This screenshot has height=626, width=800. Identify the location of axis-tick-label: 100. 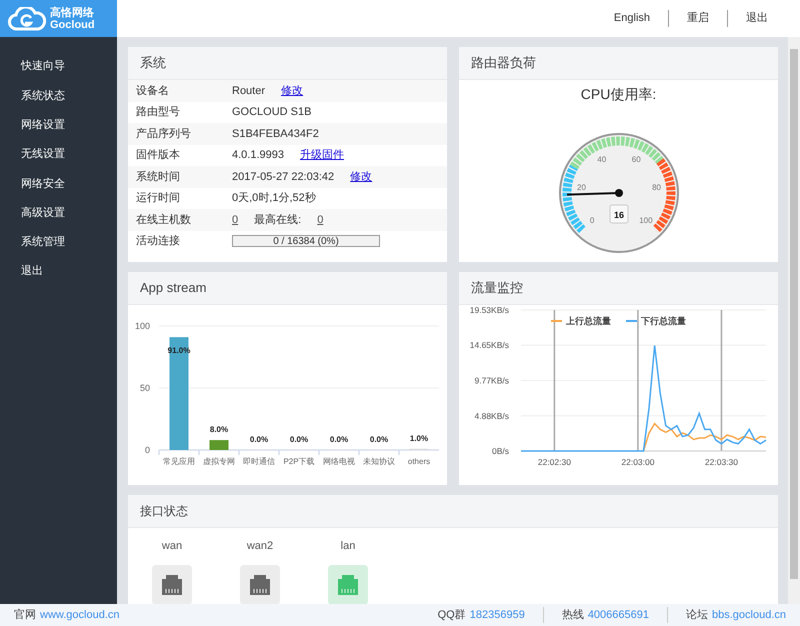
(142, 326).